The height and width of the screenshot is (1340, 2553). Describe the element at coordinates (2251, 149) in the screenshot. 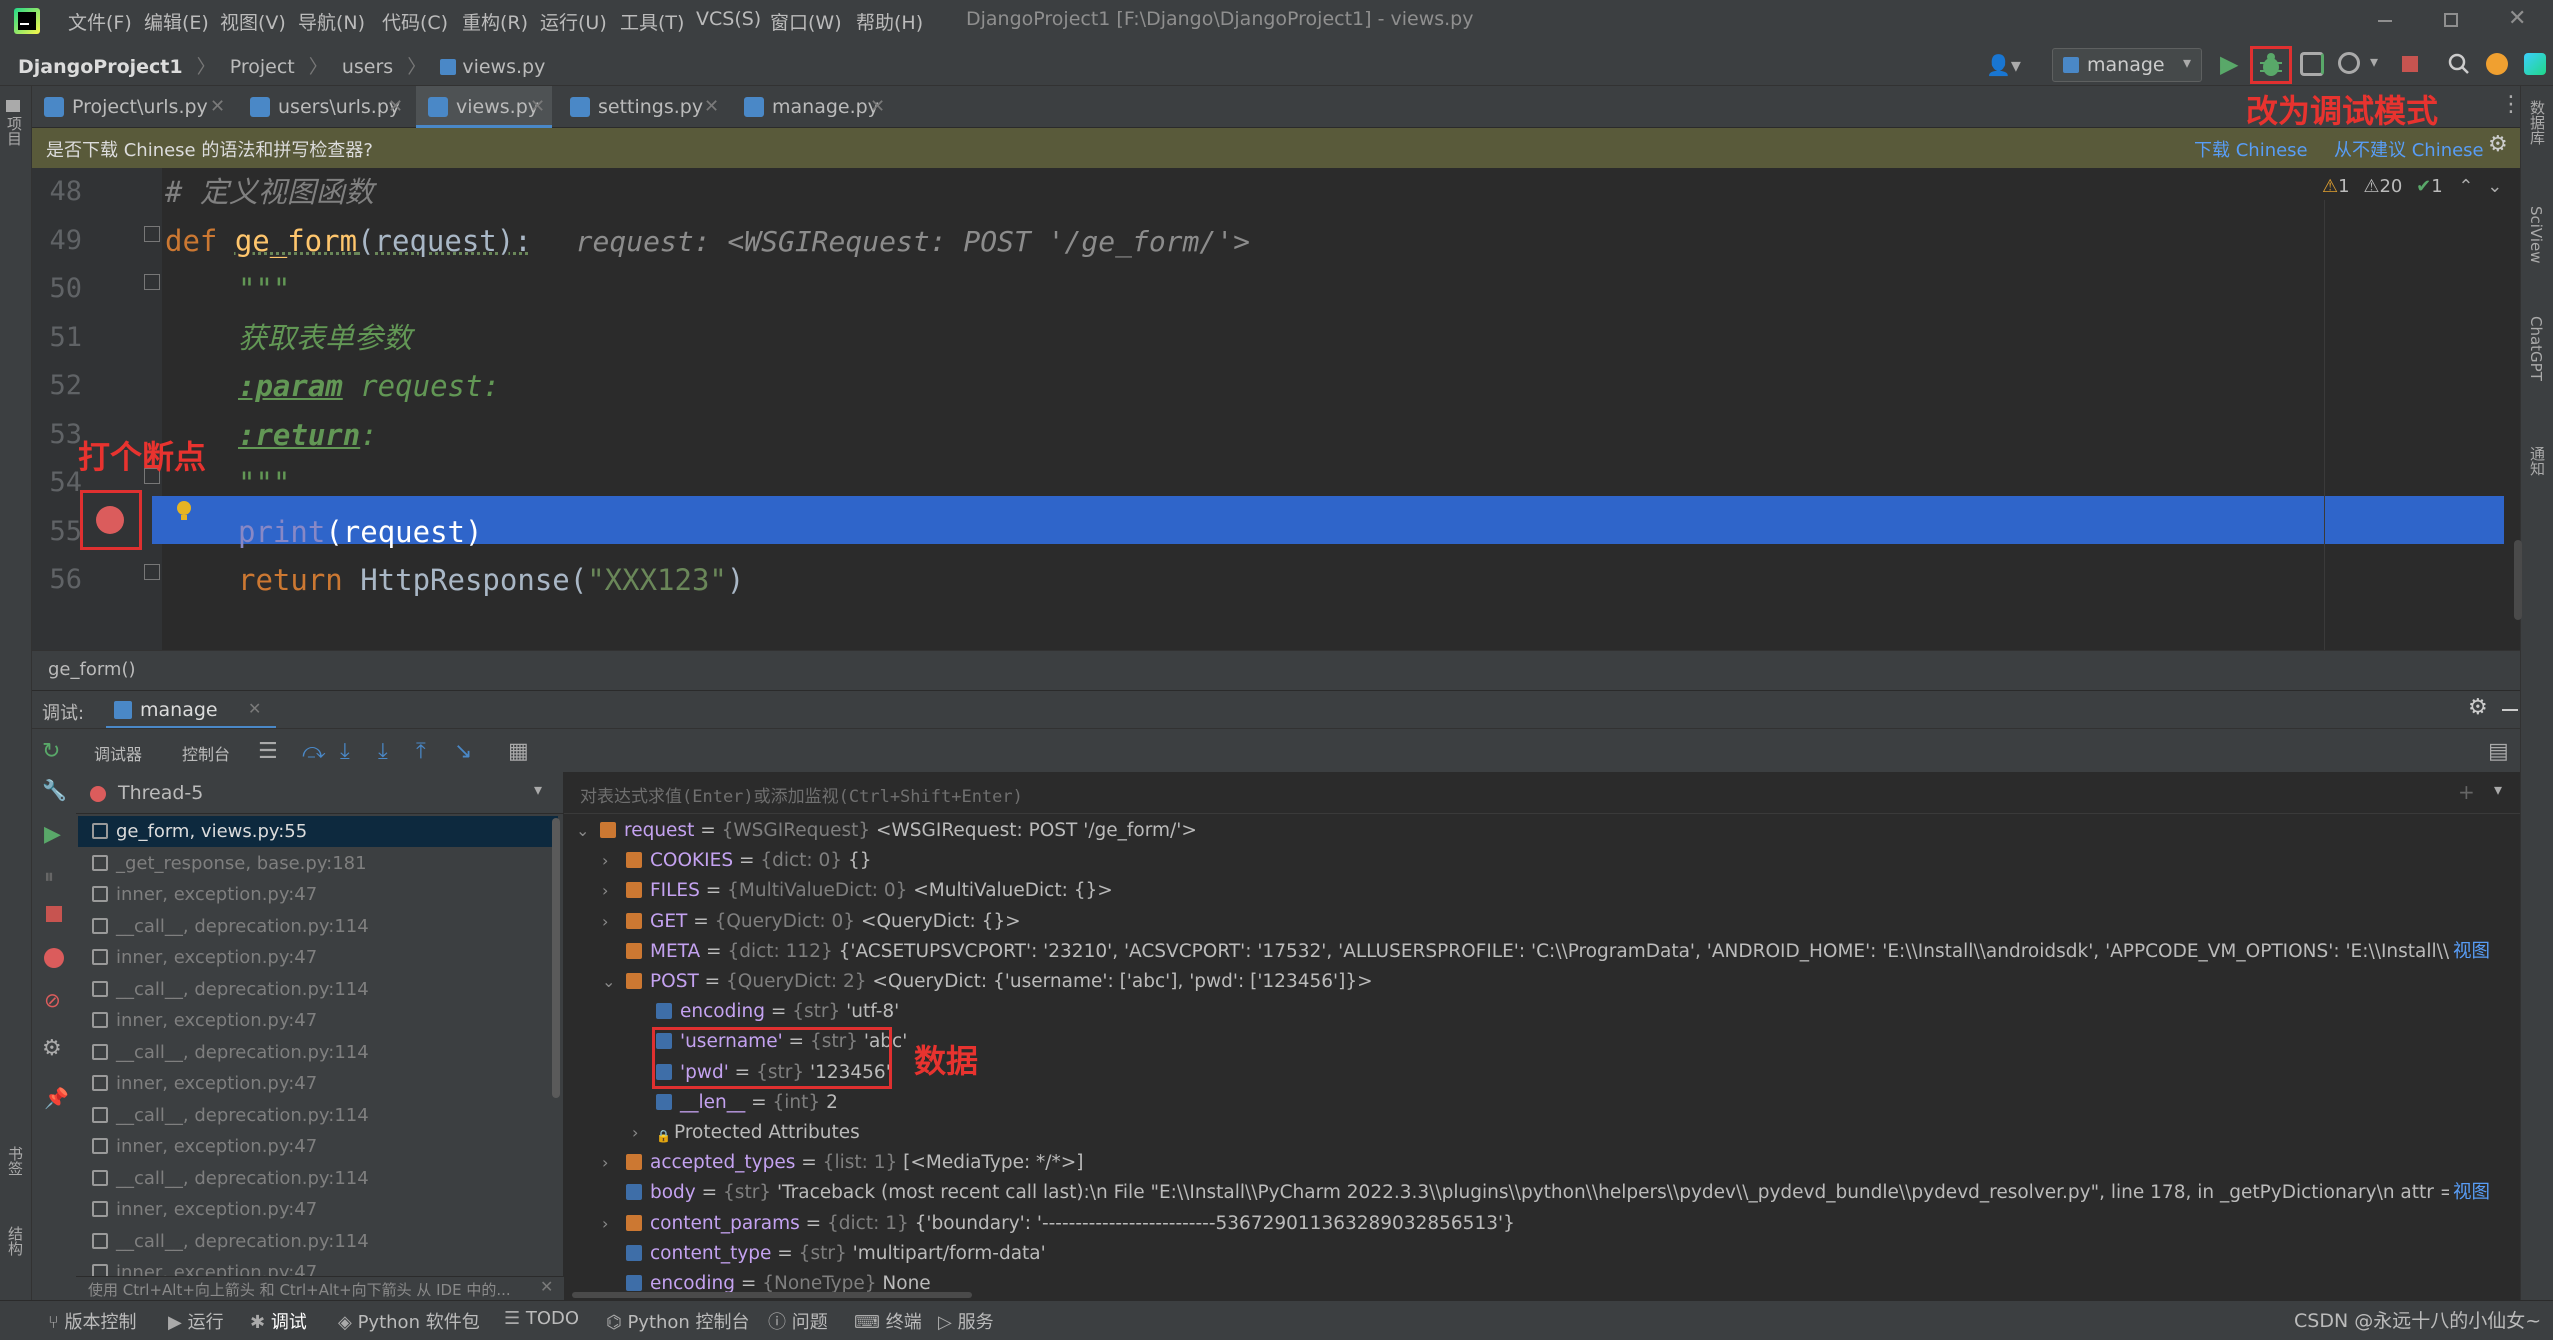

I see `download-chinese-link: 下载 Chinese` at that location.